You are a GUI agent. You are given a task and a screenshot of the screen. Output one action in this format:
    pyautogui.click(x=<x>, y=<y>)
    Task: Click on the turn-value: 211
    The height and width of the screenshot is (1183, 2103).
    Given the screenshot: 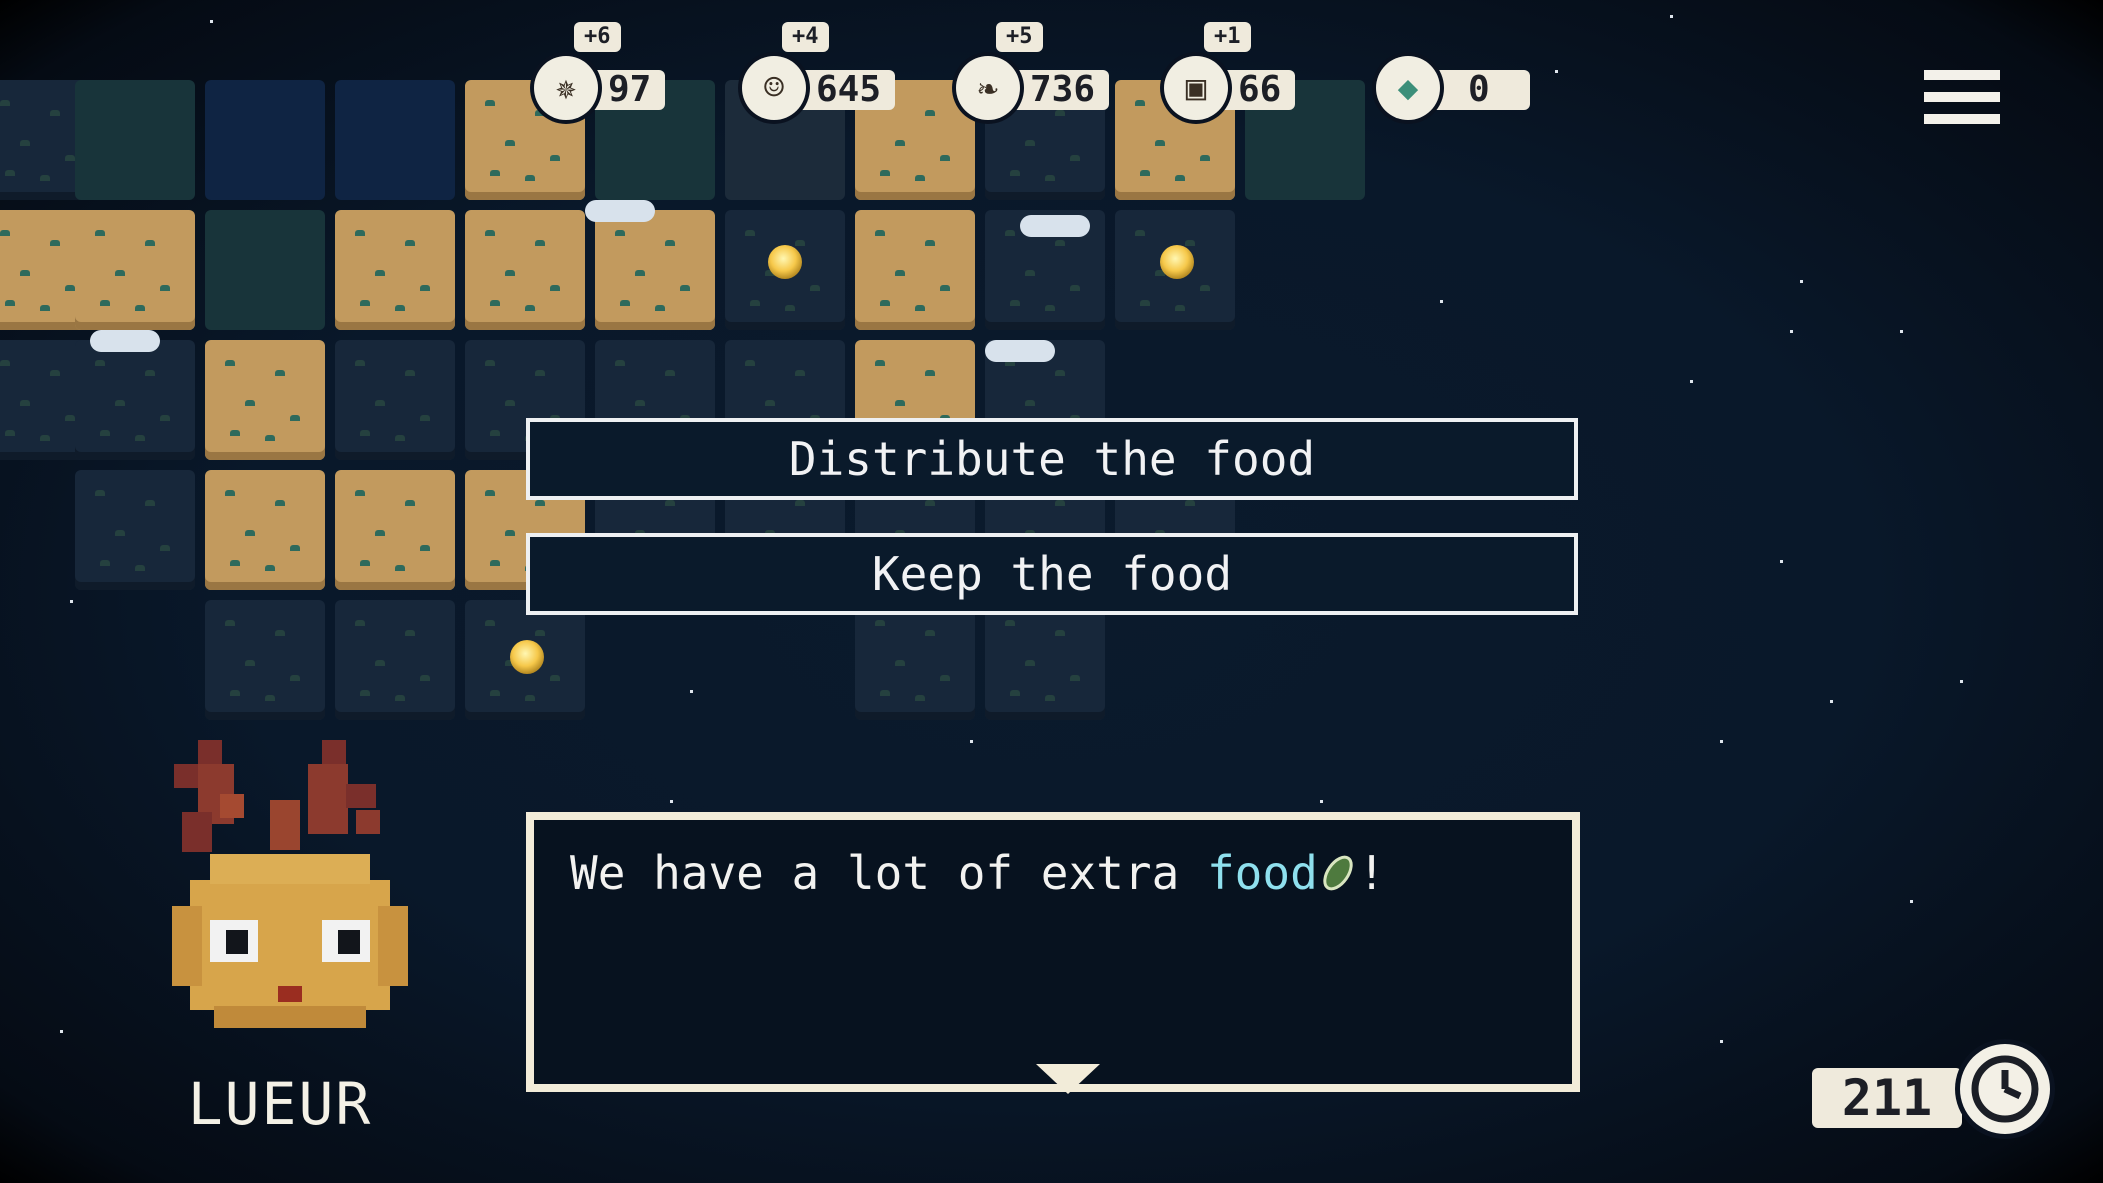 What is the action you would take?
    pyautogui.click(x=1887, y=1098)
    